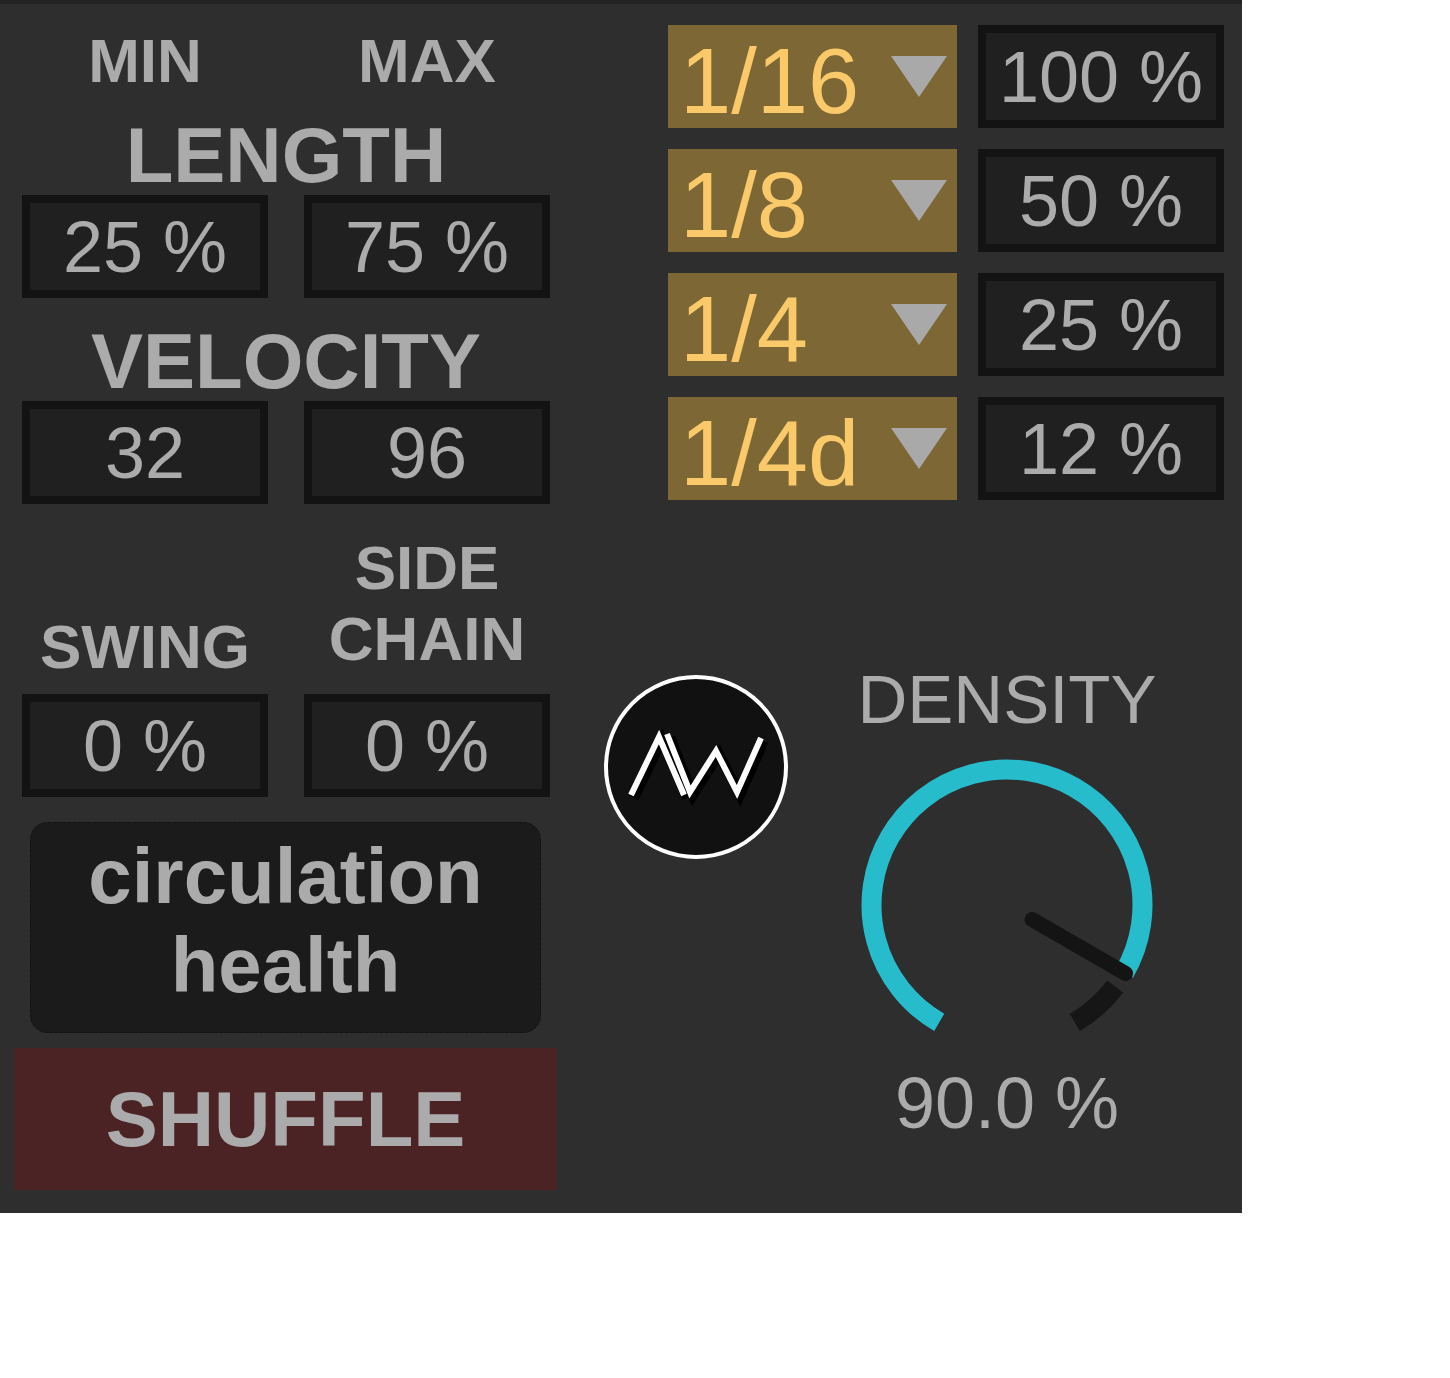 This screenshot has height=1378, width=1450. What do you see at coordinates (812, 200) in the screenshot?
I see `division-dropdown: 1/8` at bounding box center [812, 200].